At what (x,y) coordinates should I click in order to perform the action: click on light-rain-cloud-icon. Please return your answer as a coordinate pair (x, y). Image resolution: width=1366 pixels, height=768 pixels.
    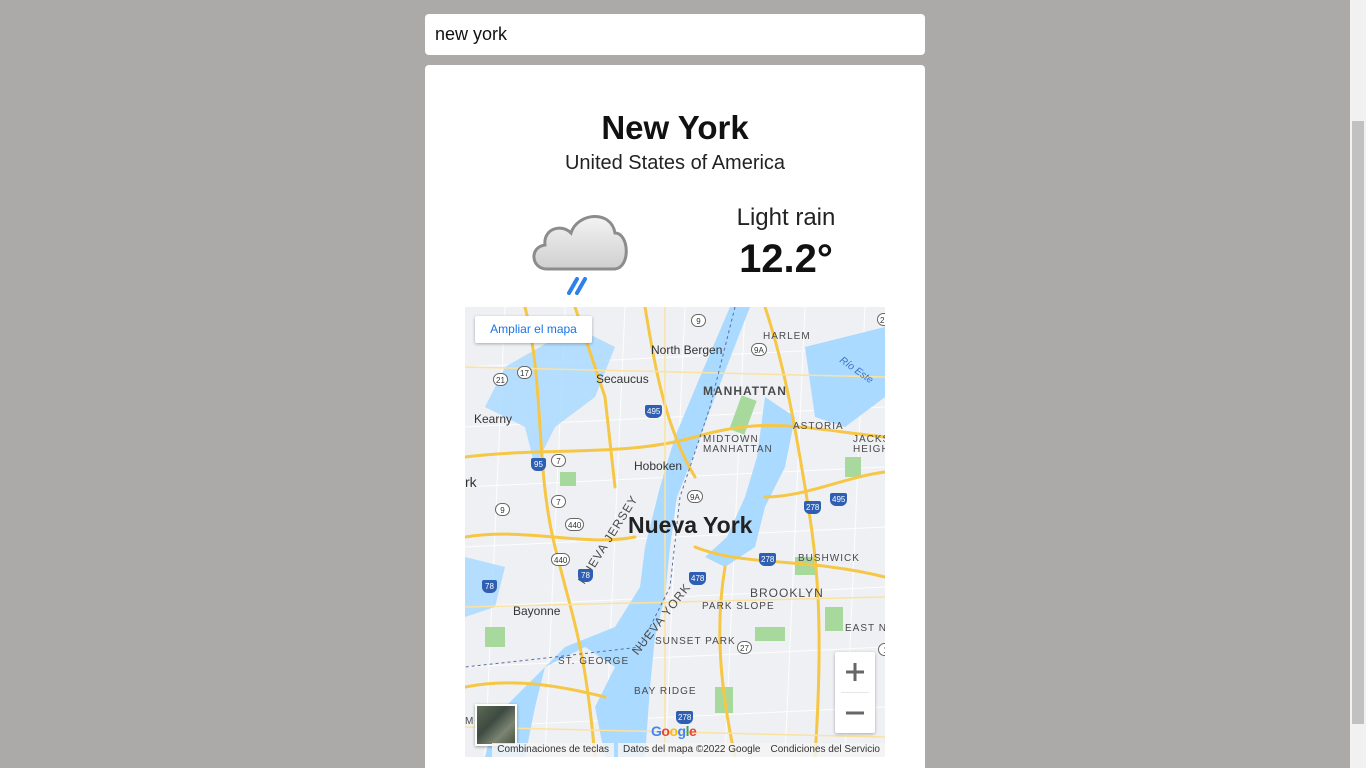
    Looking at the image, I should click on (580, 250).